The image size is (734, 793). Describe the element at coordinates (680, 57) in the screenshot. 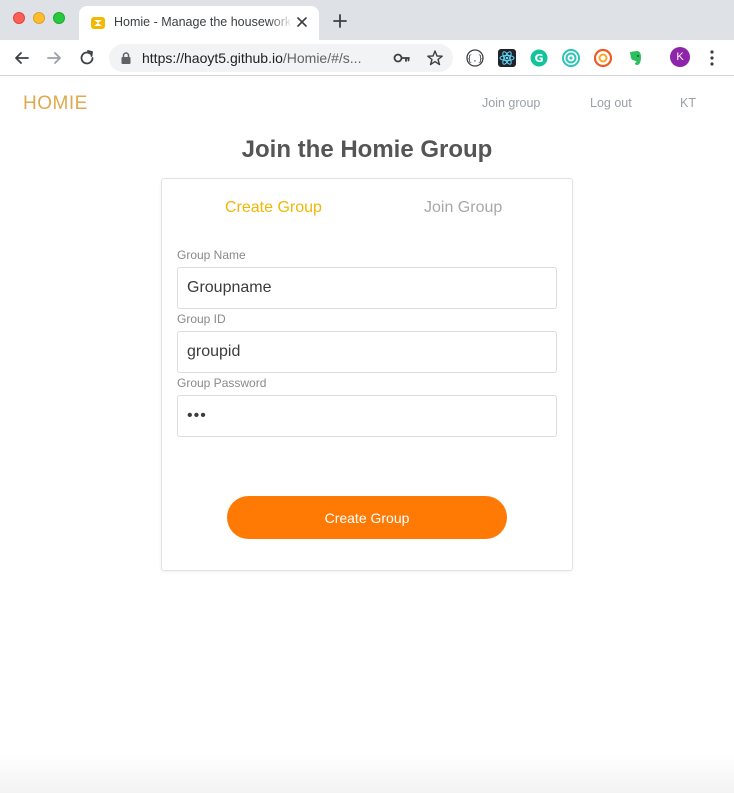

I see `profile-avatar: K` at that location.